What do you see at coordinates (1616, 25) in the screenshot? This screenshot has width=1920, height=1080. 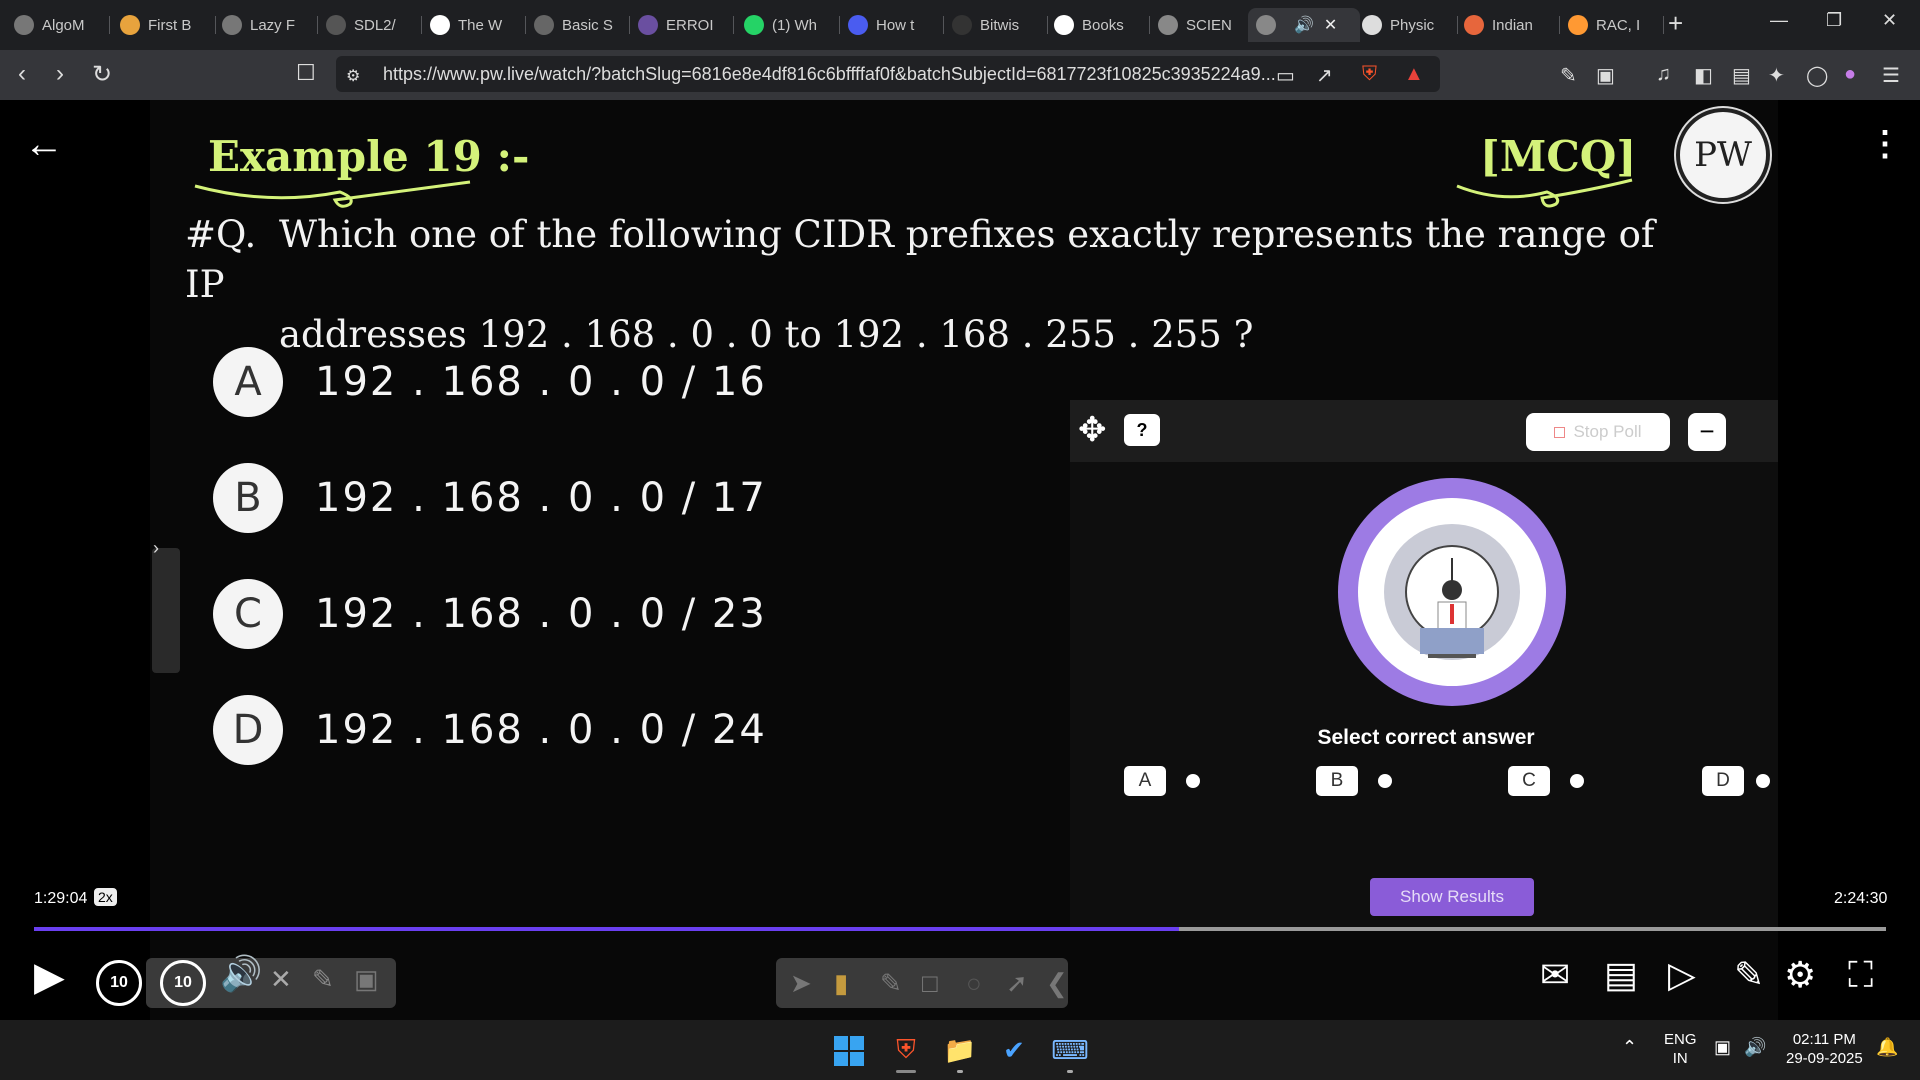 I see `tab-15: RAC, I` at bounding box center [1616, 25].